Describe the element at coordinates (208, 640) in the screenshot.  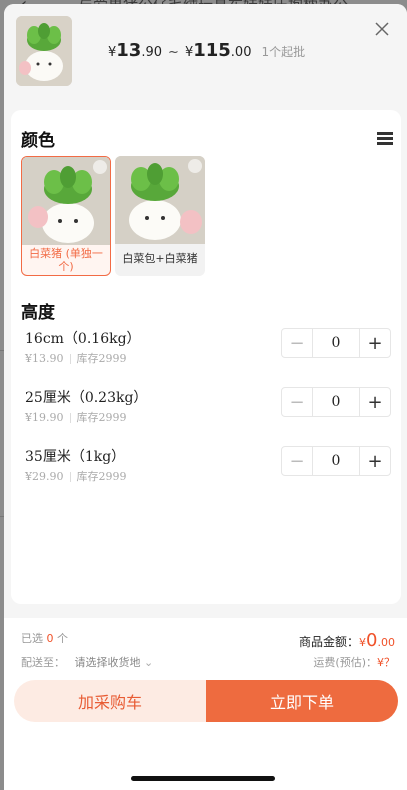
I see `selected-summary: 已选 0 个 商品金额：¥0.00` at that location.